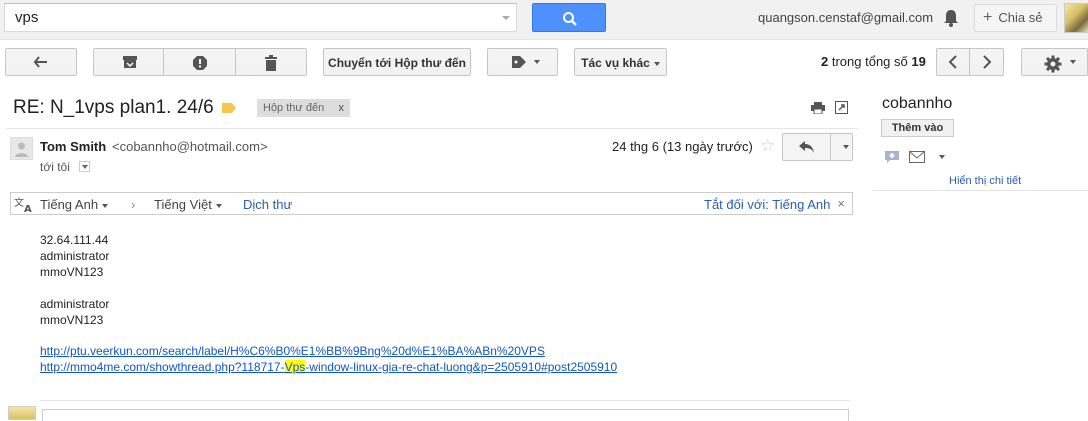  What do you see at coordinates (841, 203) in the screenshot?
I see `close-translation-button: ×` at bounding box center [841, 203].